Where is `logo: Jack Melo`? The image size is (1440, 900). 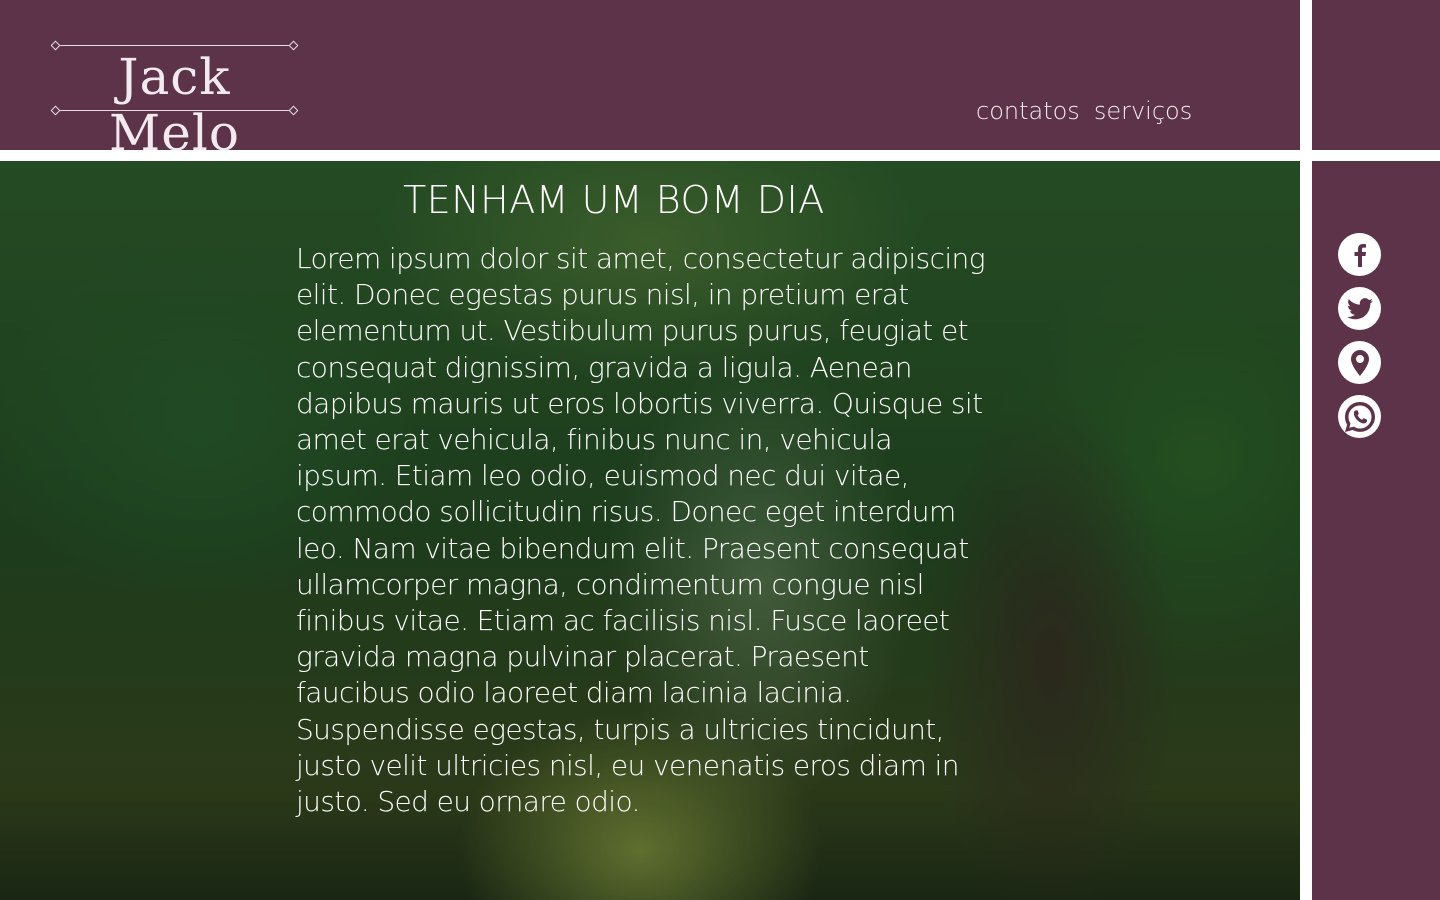 logo: Jack Melo is located at coordinates (174, 100).